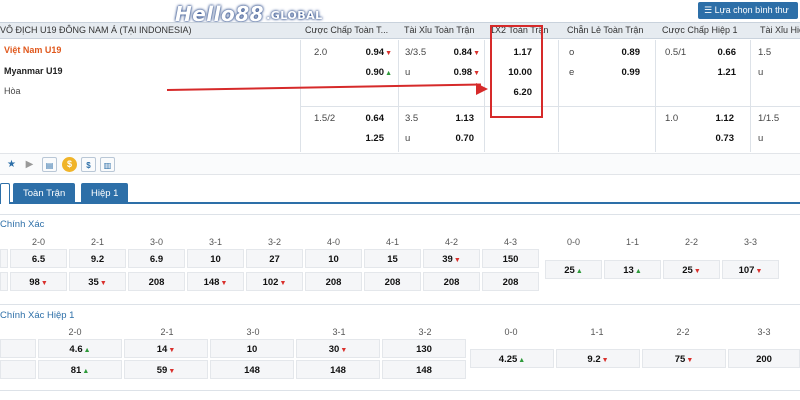  I want to click on cs1-draw-odds: 9.2▼, so click(598, 358).